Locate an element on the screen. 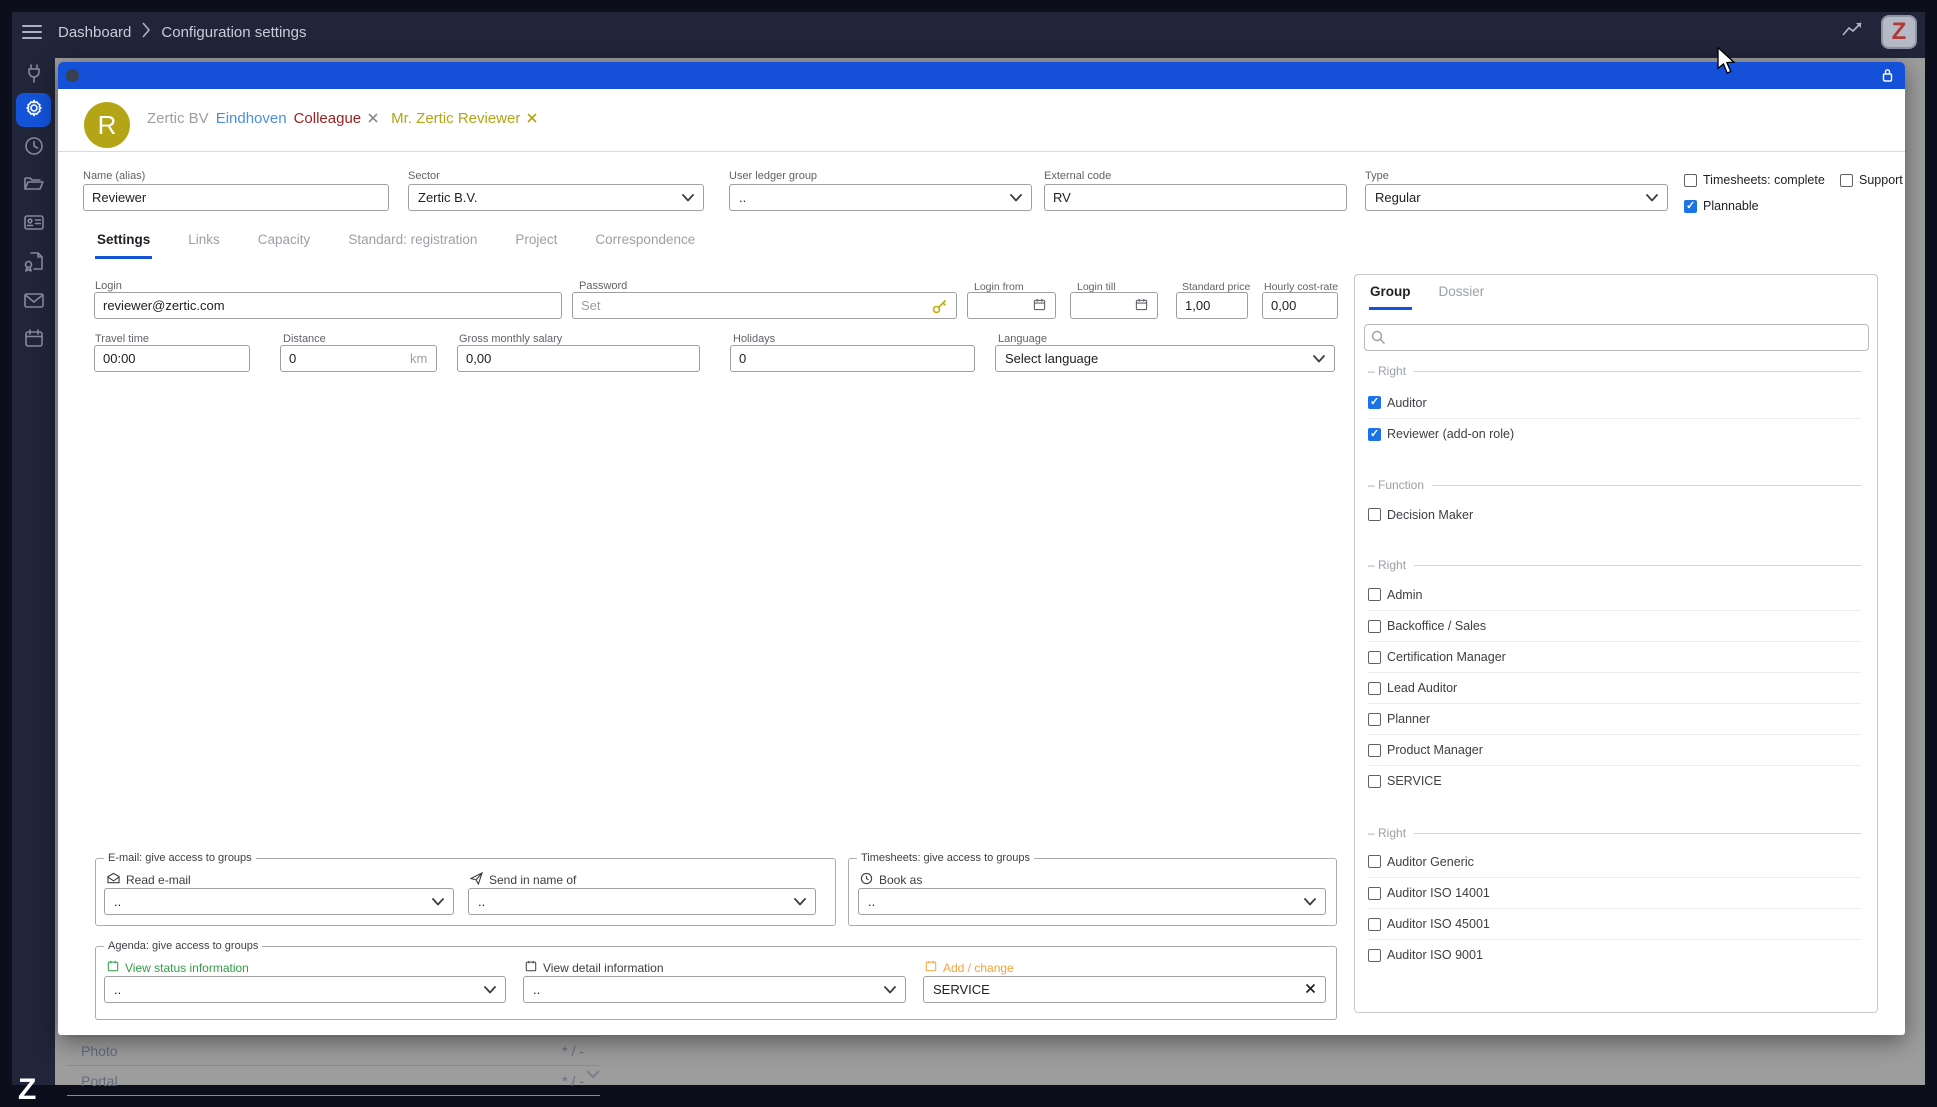 The height and width of the screenshot is (1107, 1937). password-input is located at coordinates (764, 305).